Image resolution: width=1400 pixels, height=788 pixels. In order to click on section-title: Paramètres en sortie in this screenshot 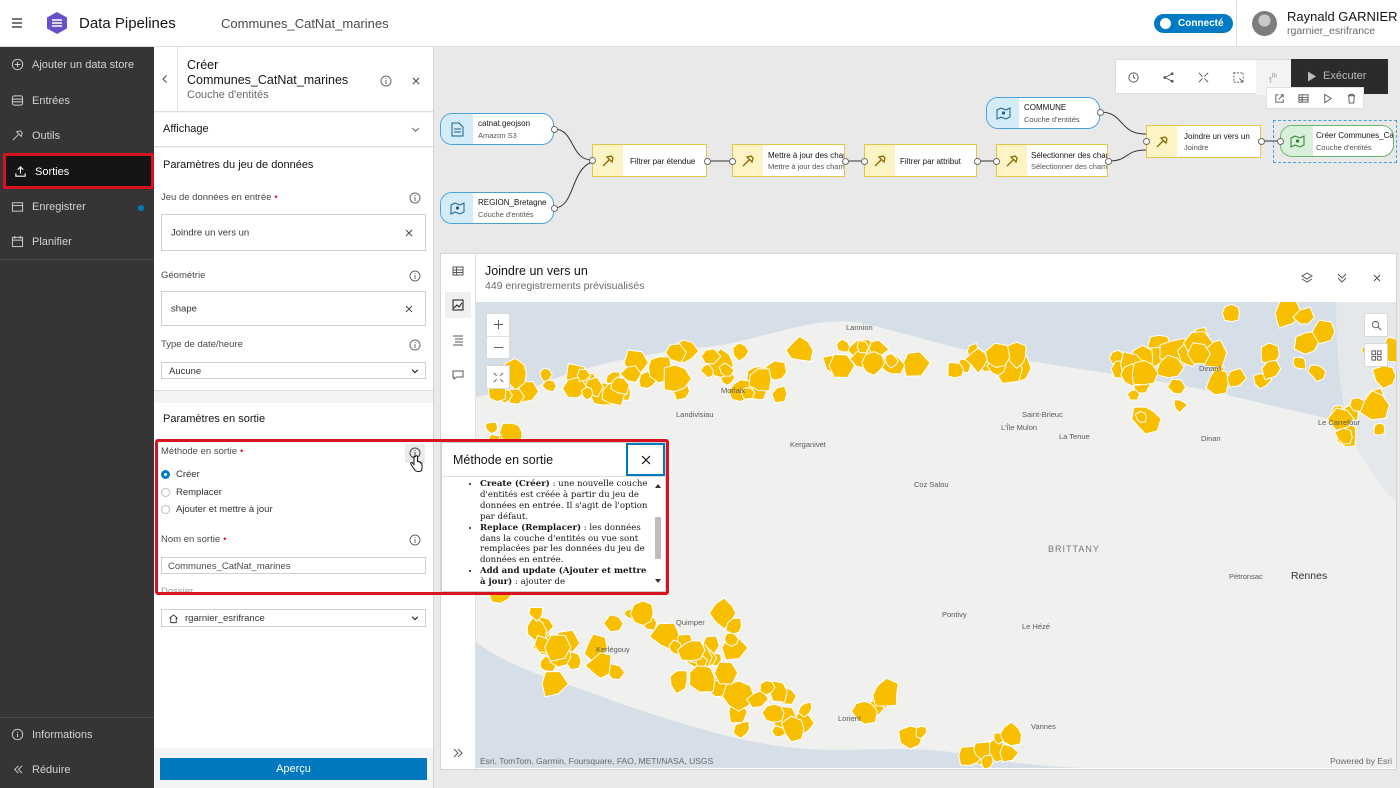, I will do `click(214, 419)`.